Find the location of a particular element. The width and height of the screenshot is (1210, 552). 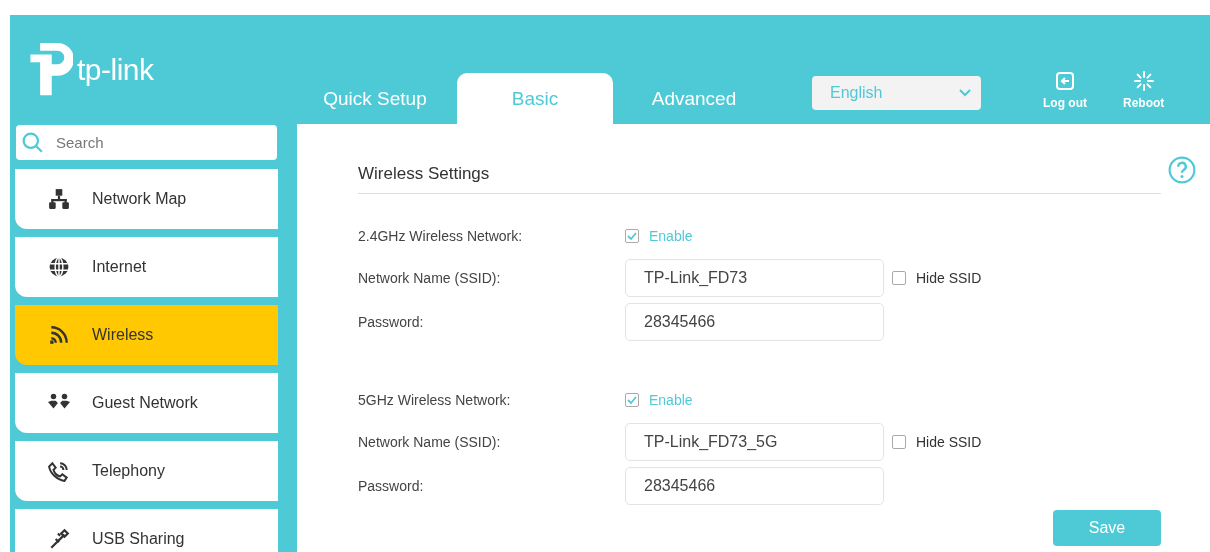

sidebar-item: Telephony is located at coordinates (146, 471).